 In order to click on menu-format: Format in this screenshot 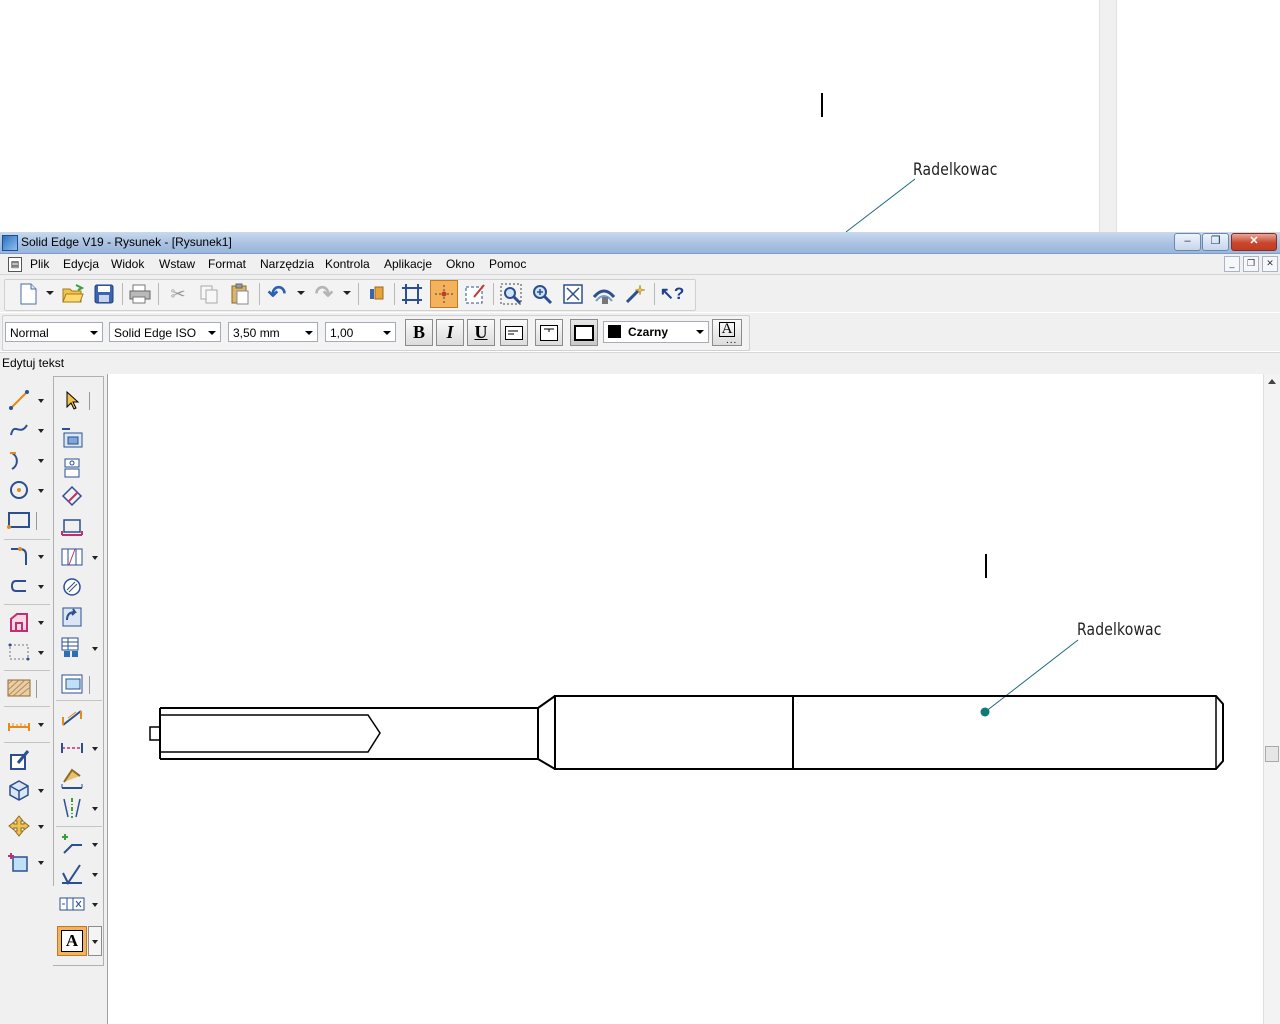, I will do `click(227, 264)`.